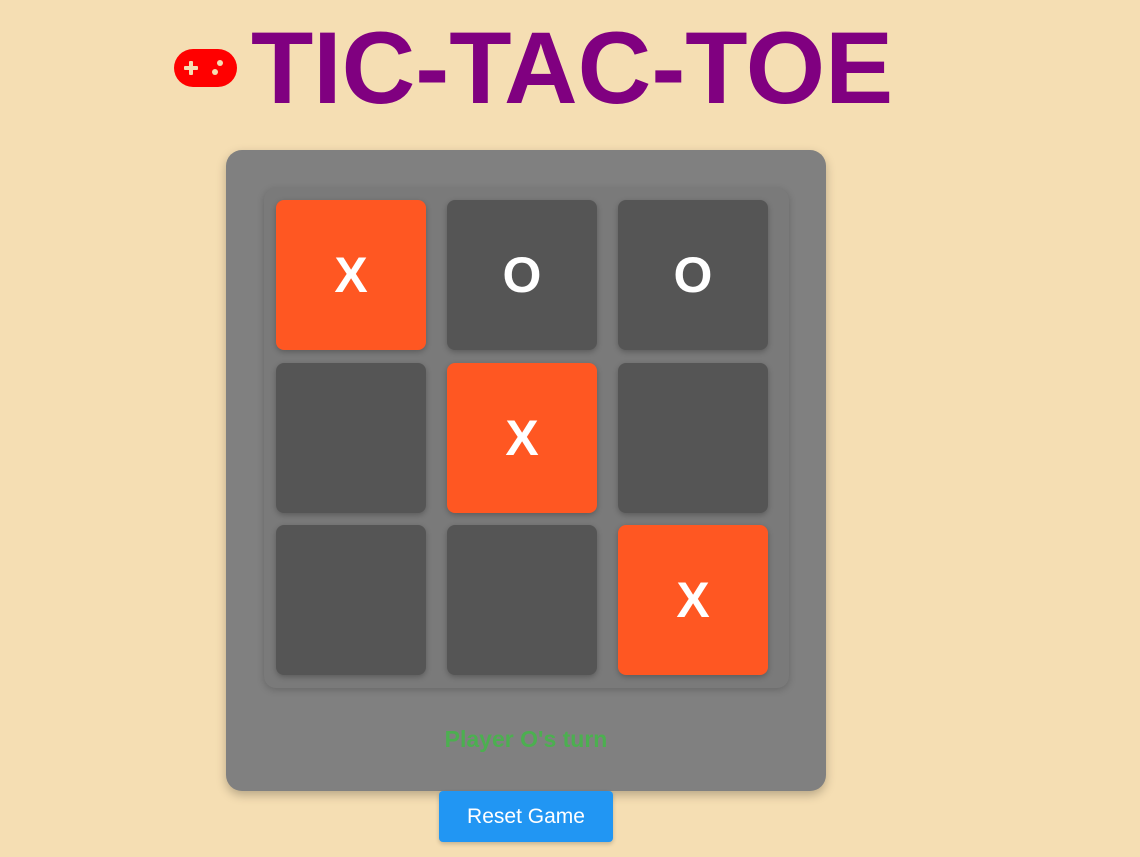  What do you see at coordinates (693, 275) in the screenshot?
I see `board-cell-3: O` at bounding box center [693, 275].